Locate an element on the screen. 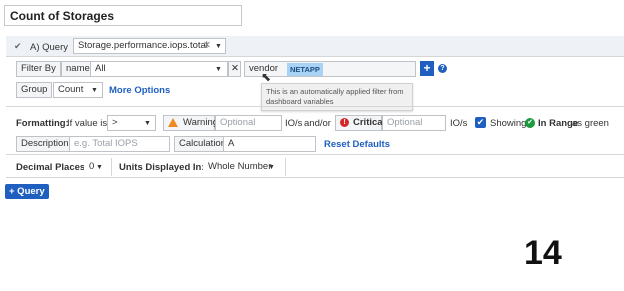  formatting-label: Formatting: is located at coordinates (42, 123).